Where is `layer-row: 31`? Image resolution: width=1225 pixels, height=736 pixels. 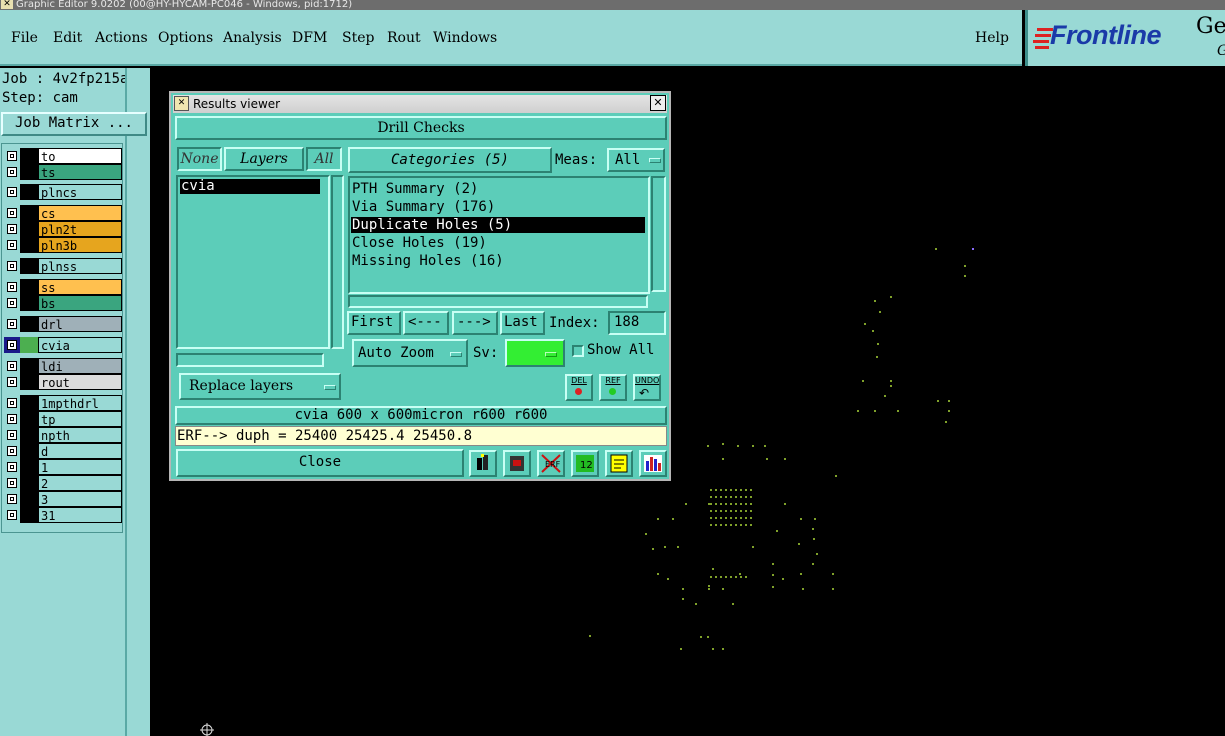
layer-row: 31 is located at coordinates (63, 515).